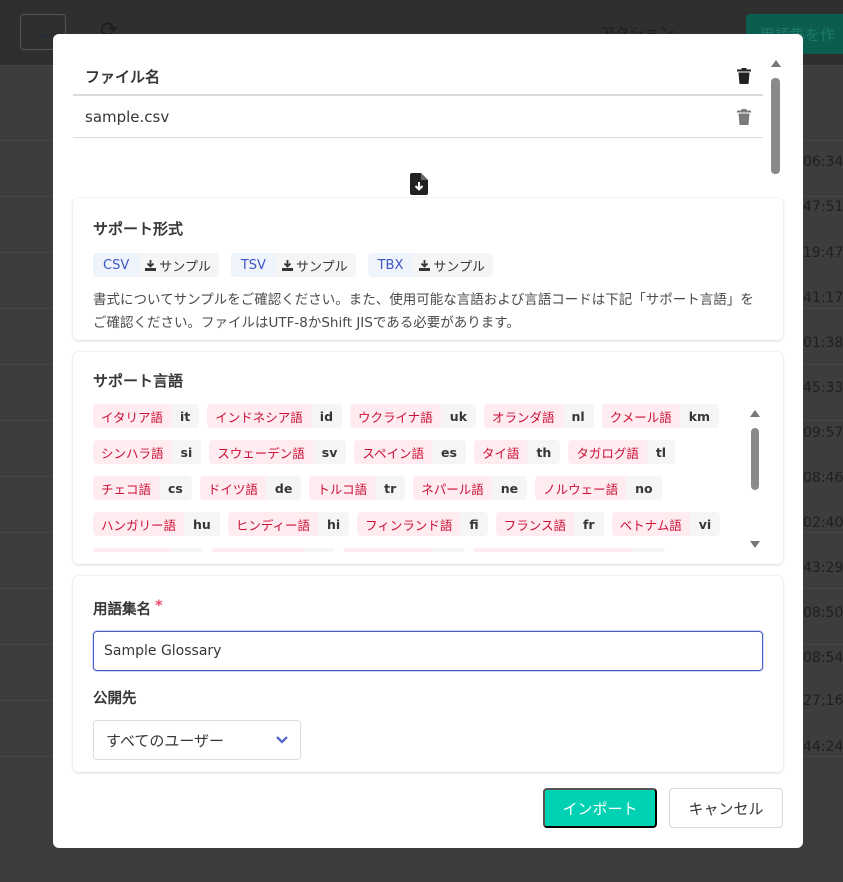 The height and width of the screenshot is (882, 843). I want to click on language-tag: トルコ語 tr, so click(357, 488).